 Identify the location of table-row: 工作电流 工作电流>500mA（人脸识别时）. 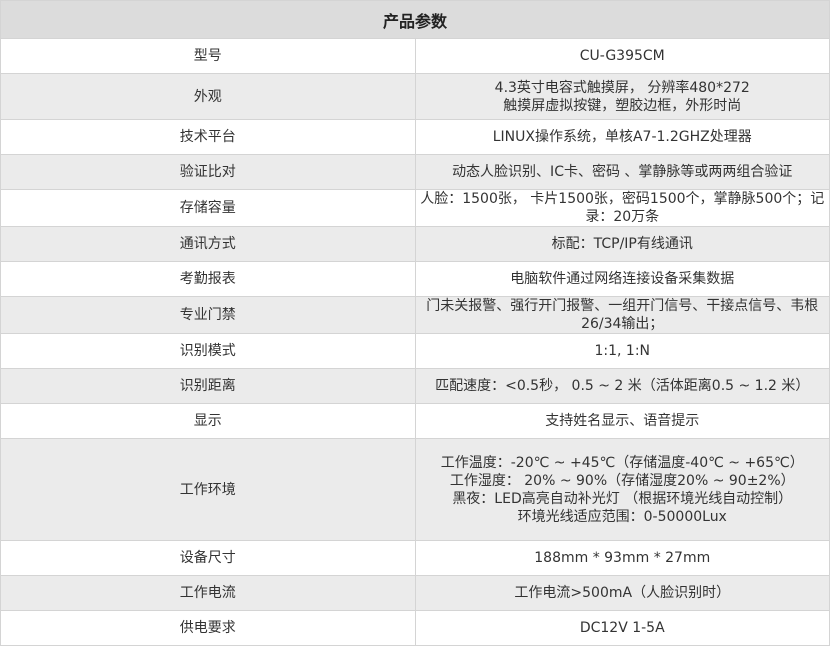
(415, 593).